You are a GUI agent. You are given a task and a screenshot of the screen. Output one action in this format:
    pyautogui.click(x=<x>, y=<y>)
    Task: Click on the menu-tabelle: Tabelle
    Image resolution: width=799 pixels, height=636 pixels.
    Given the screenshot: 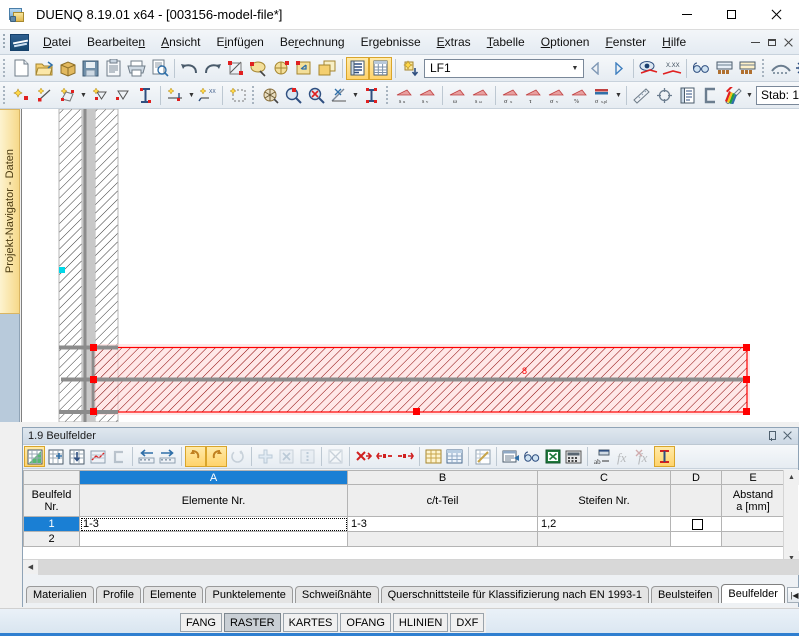 What is the action you would take?
    pyautogui.click(x=506, y=42)
    